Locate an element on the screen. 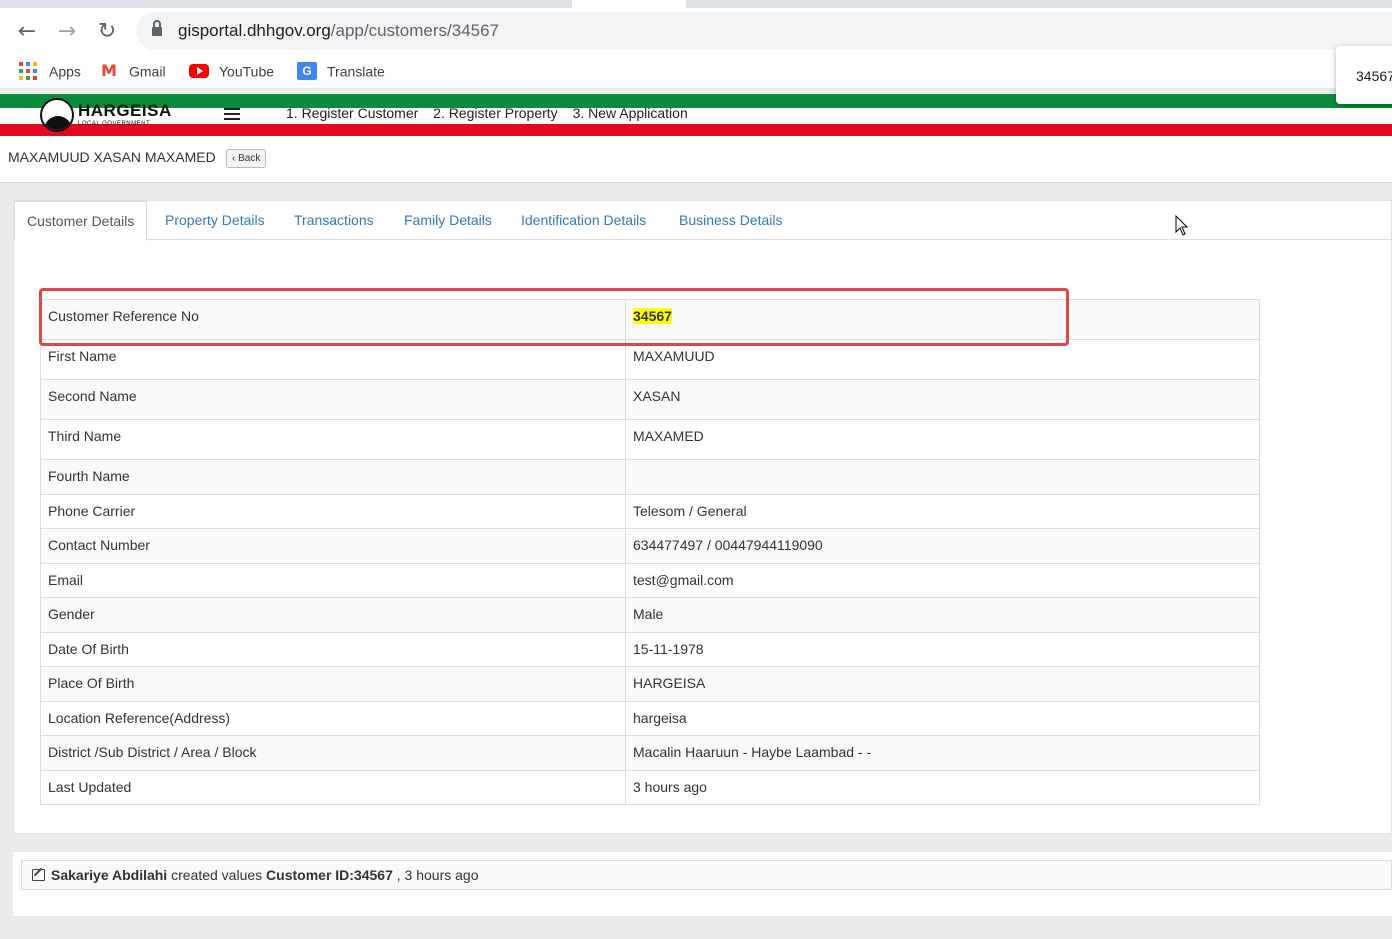 This screenshot has height=939, width=1392. reload-icon: ↻ is located at coordinates (107, 32).